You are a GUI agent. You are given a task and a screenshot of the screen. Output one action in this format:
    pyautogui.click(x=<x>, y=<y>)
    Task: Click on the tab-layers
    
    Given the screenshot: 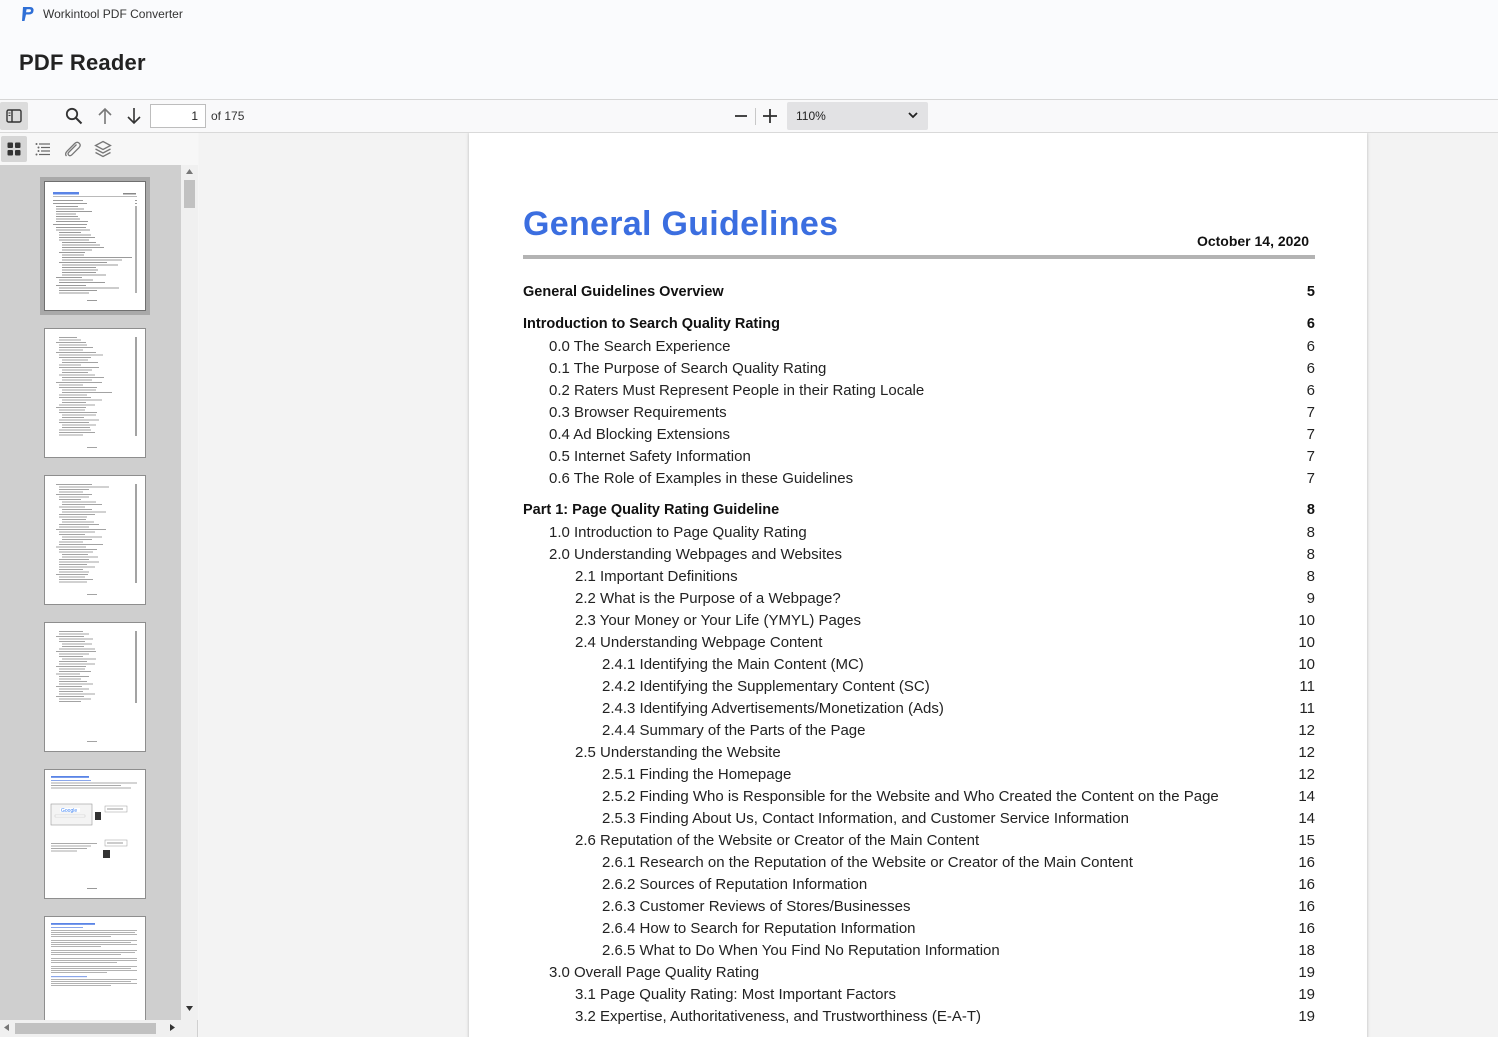 What is the action you would take?
    pyautogui.click(x=103, y=149)
    